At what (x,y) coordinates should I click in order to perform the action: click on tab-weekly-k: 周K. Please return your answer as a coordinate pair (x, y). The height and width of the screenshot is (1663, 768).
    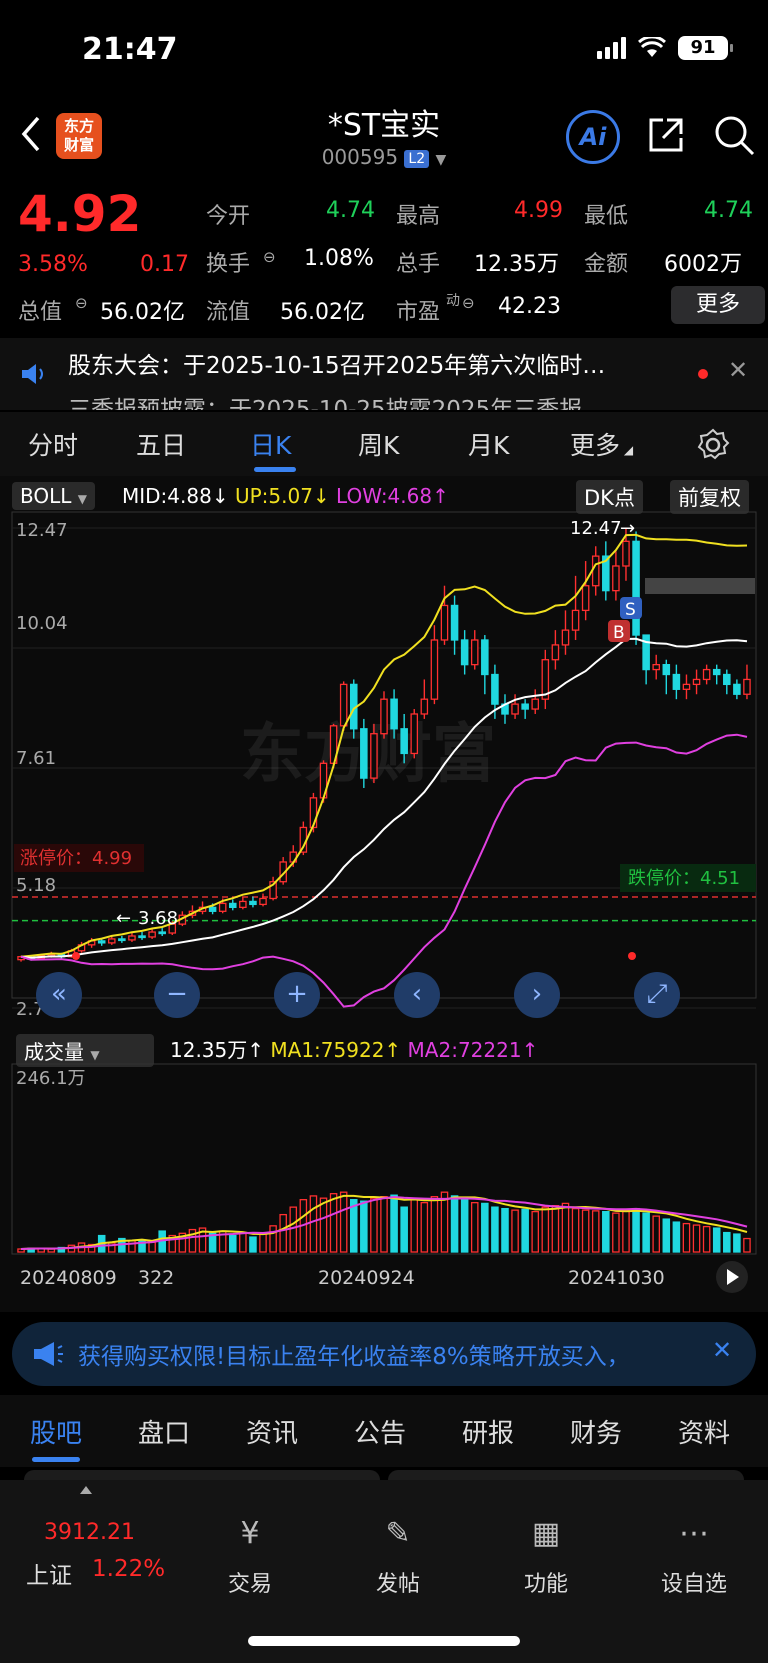
    Looking at the image, I should click on (378, 444).